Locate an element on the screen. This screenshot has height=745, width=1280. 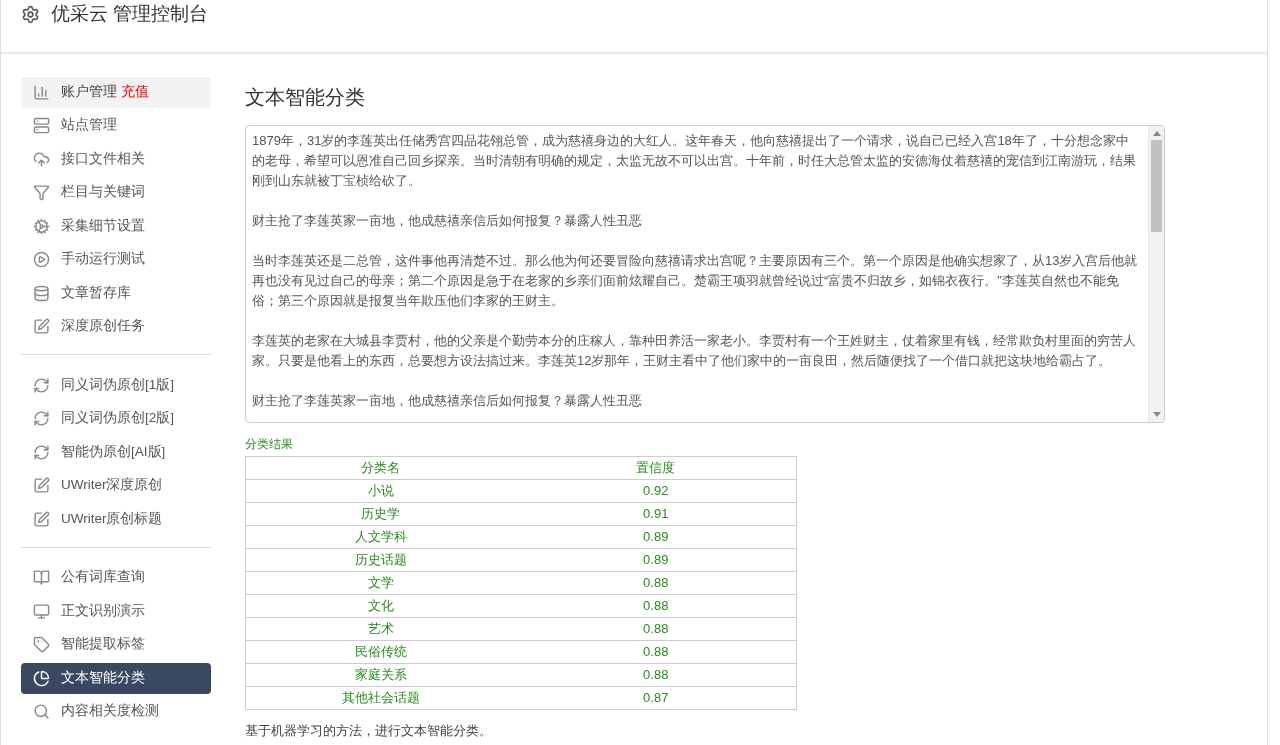
sidebar-item: 智能伪原创[AI版] is located at coordinates (116, 452).